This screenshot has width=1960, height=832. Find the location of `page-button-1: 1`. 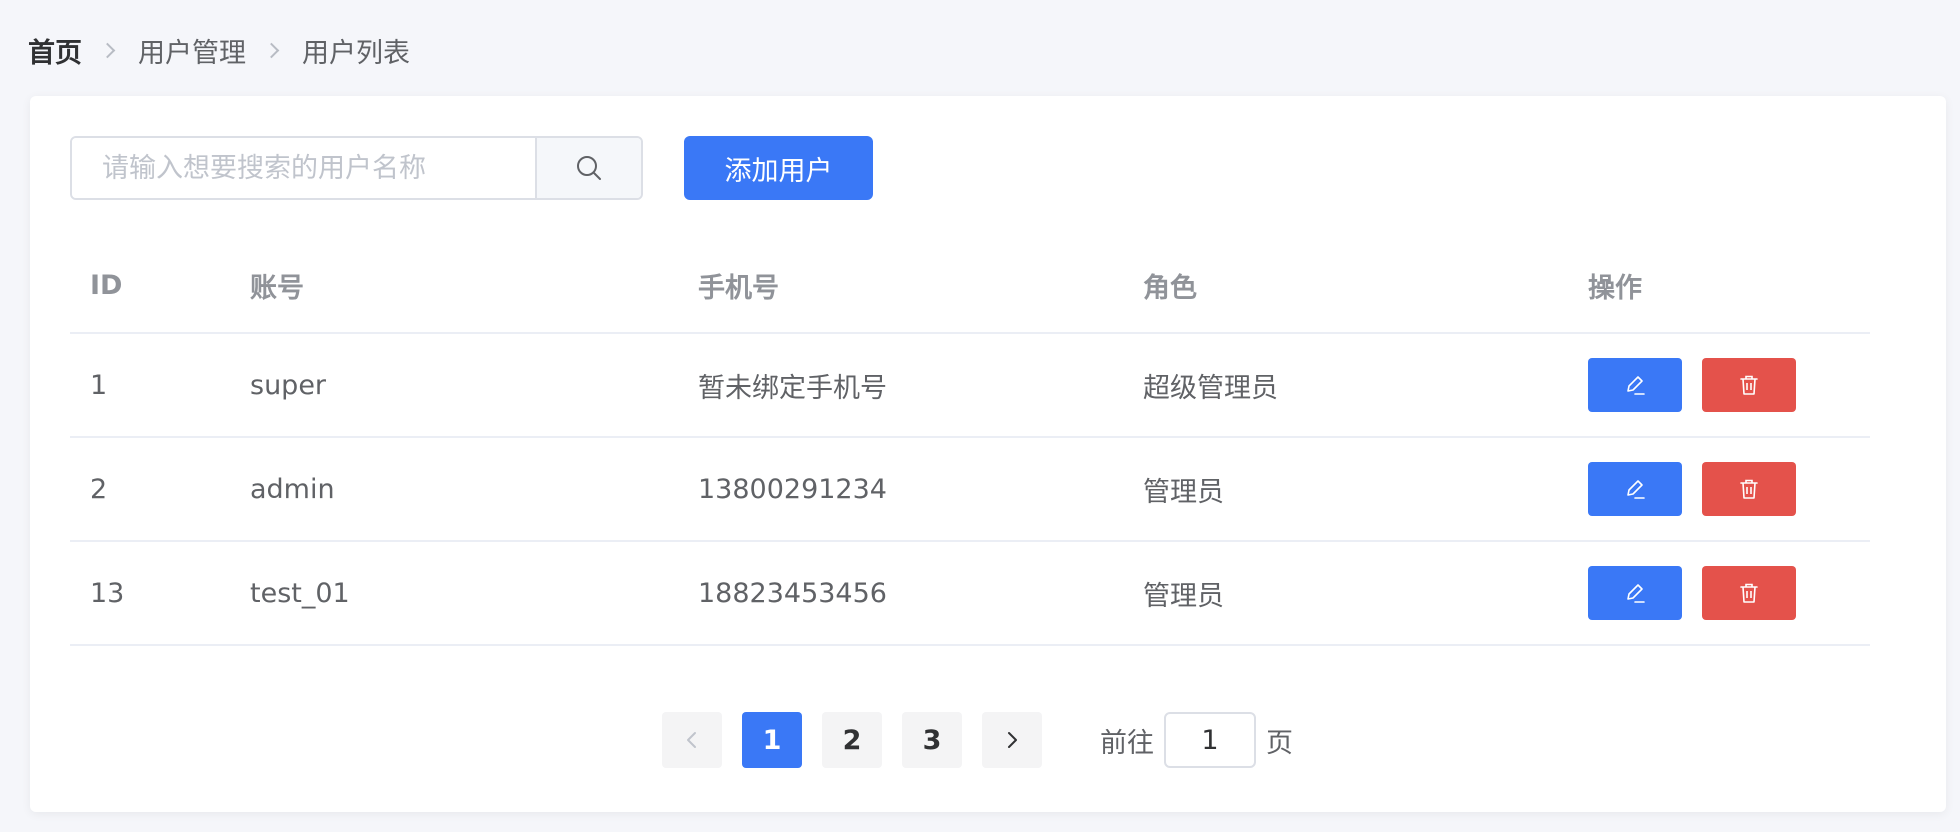

page-button-1: 1 is located at coordinates (772, 740).